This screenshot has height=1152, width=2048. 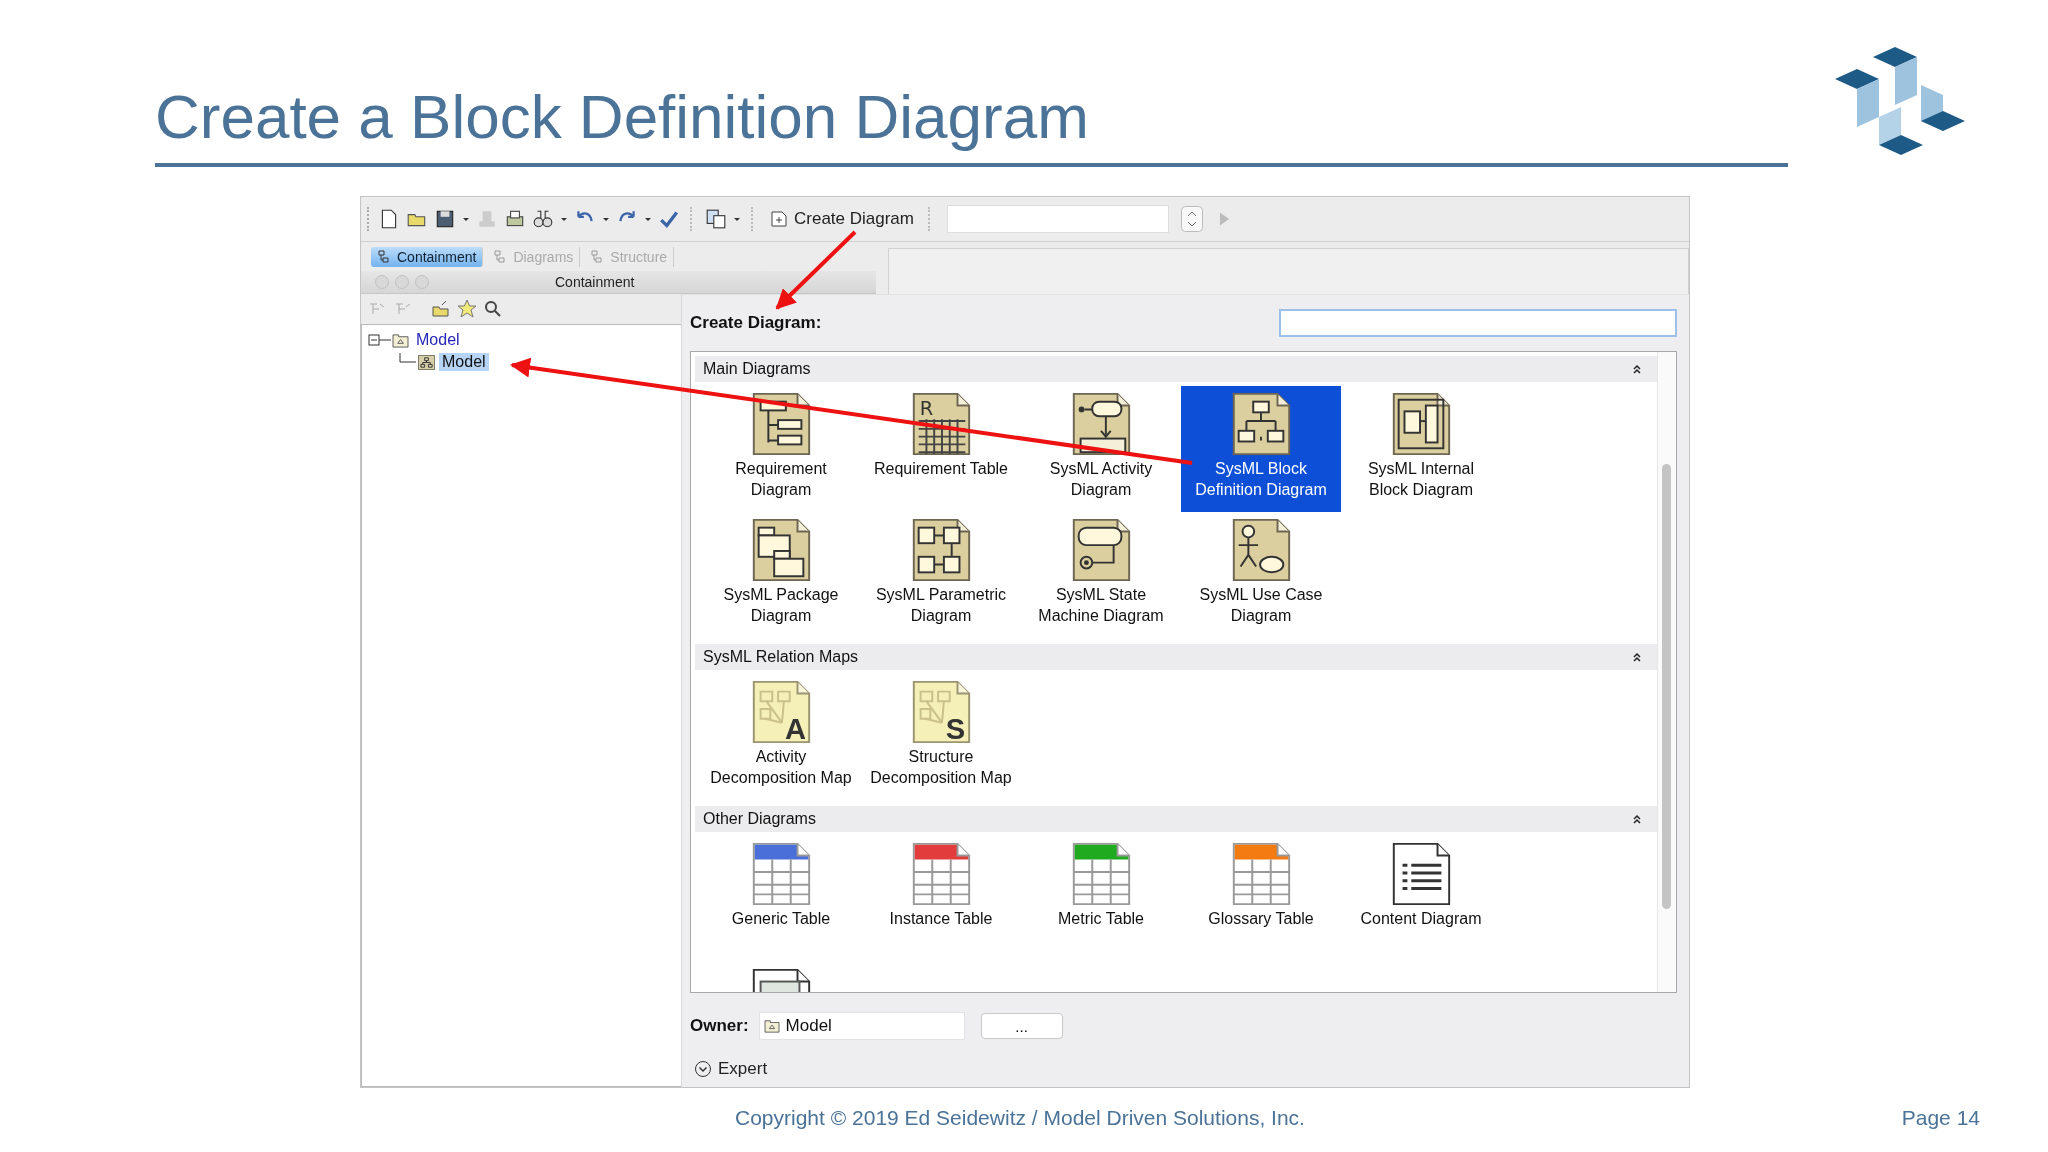 I want to click on section-header: Other Diagrams, so click(x=1176, y=819).